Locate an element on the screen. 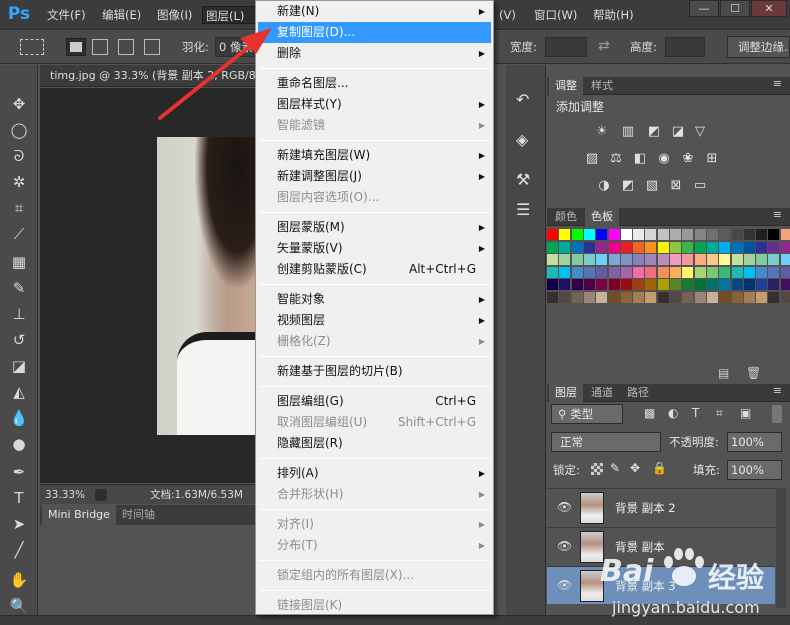 The image size is (790, 625). swap-icon: ⇄ is located at coordinates (604, 46).